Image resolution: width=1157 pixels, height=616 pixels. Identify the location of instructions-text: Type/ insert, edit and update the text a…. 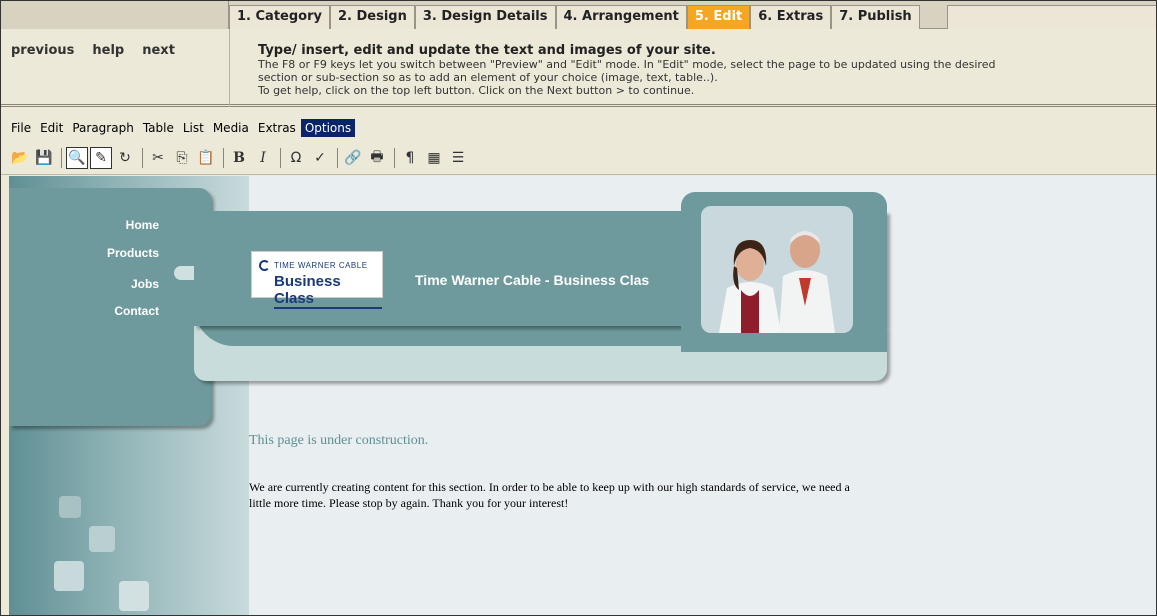
(705, 70).